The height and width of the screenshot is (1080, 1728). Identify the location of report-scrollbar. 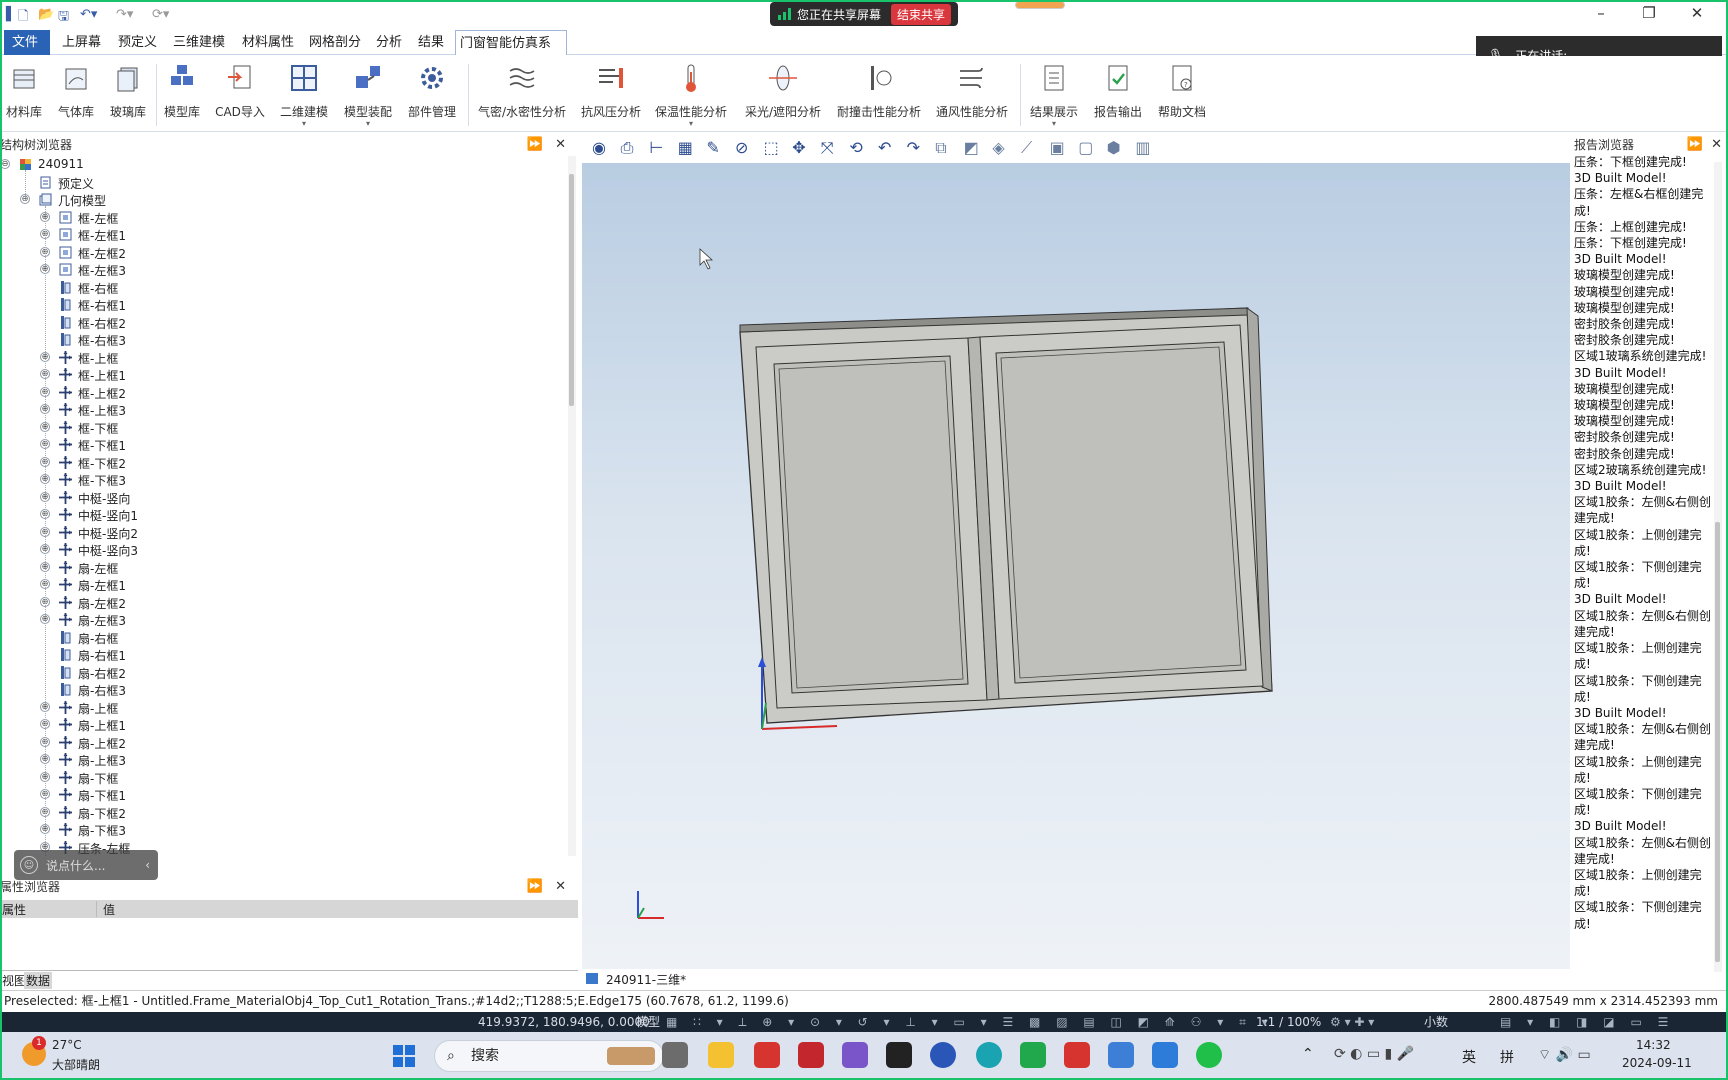
(1718, 567).